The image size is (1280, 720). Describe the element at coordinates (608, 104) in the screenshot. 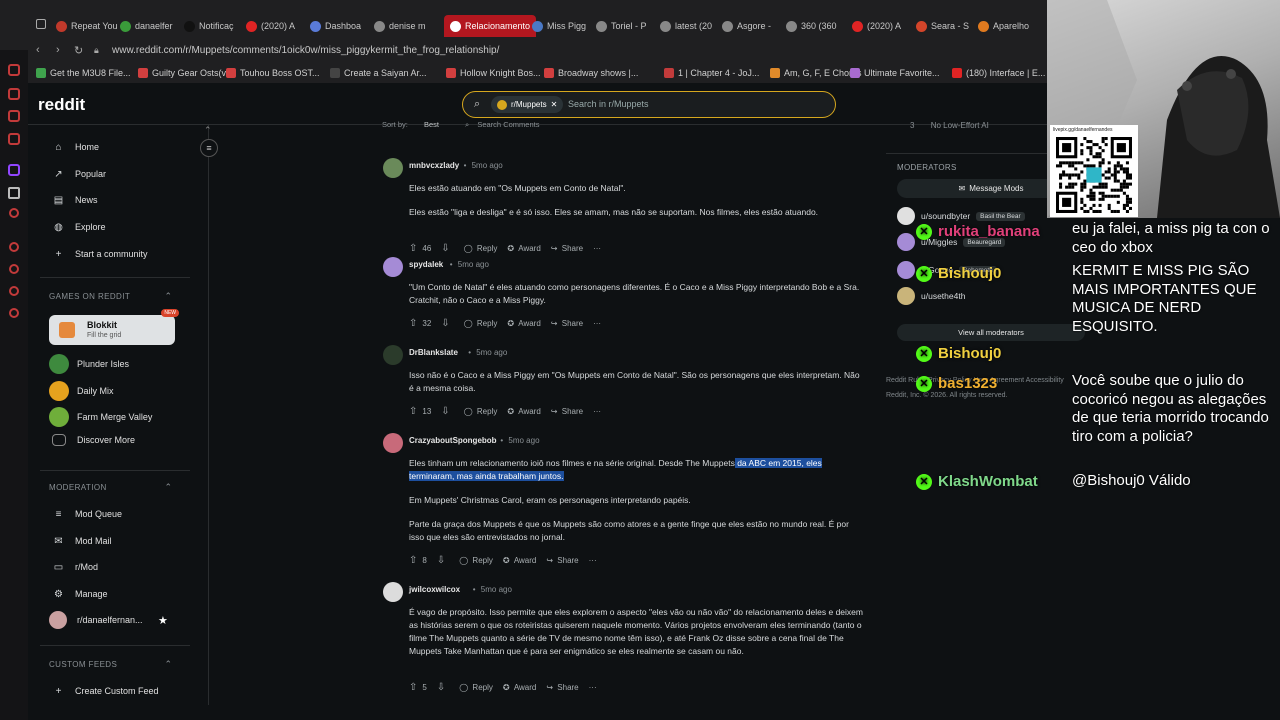

I see `search-placeholder: Search in r/Muppets` at that location.